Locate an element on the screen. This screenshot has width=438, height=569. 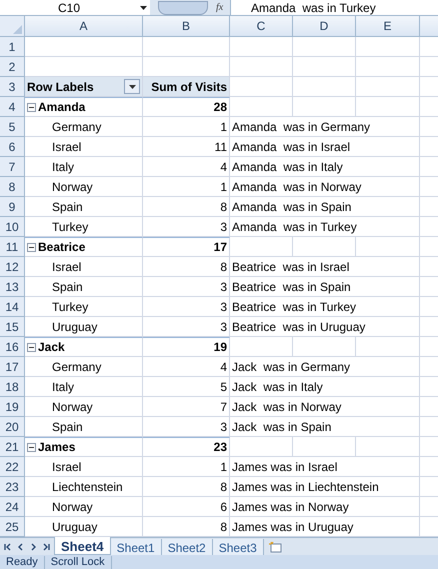
name-box: C10 is located at coordinates (69, 7).